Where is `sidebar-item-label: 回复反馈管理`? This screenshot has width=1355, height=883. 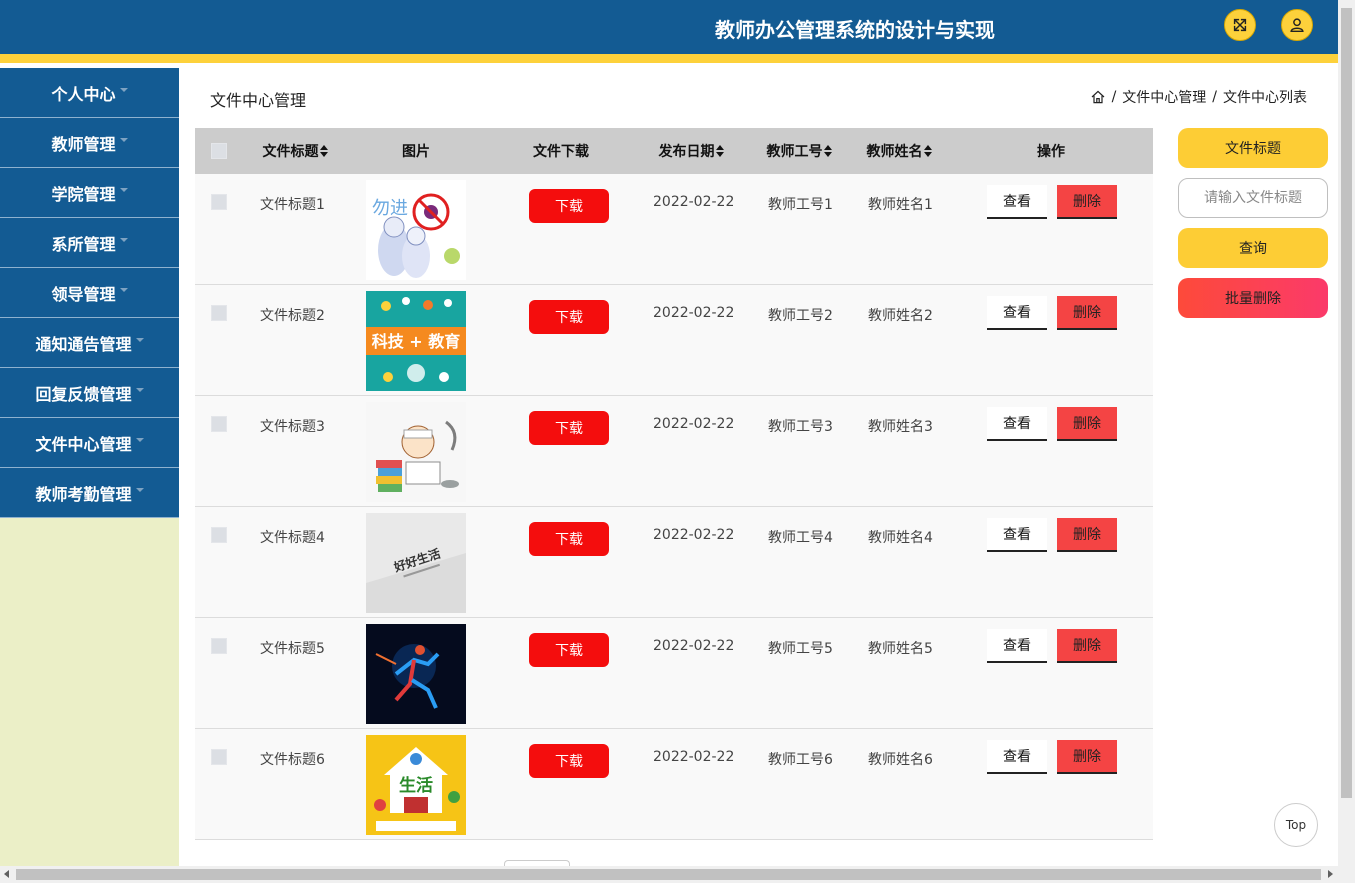 sidebar-item-label: 回复反馈管理 is located at coordinates (83, 394).